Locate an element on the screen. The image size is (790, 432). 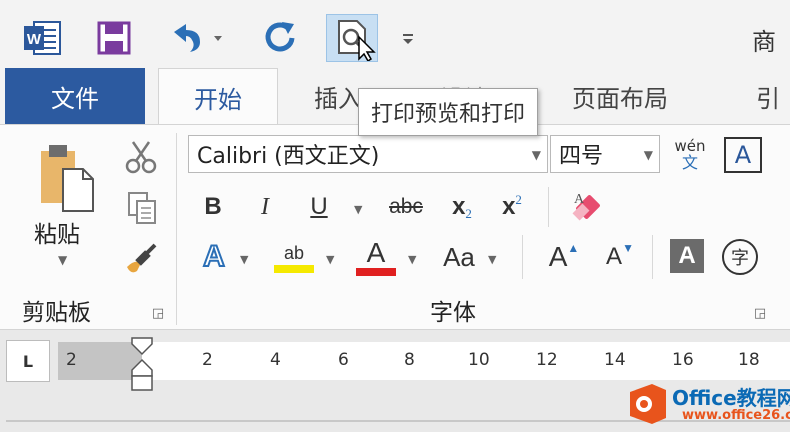
format-painter-icon is located at coordinates (142, 258).